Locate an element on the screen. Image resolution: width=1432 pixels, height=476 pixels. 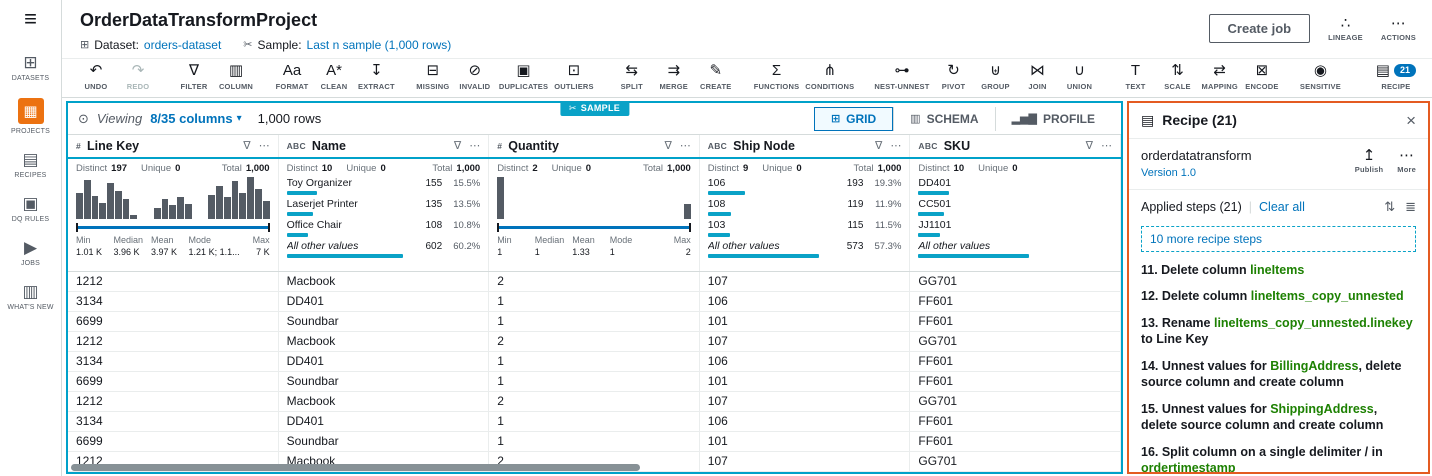
toolbar-outliers-button: ⊡ OUTLIERS is located at coordinates (574, 76).